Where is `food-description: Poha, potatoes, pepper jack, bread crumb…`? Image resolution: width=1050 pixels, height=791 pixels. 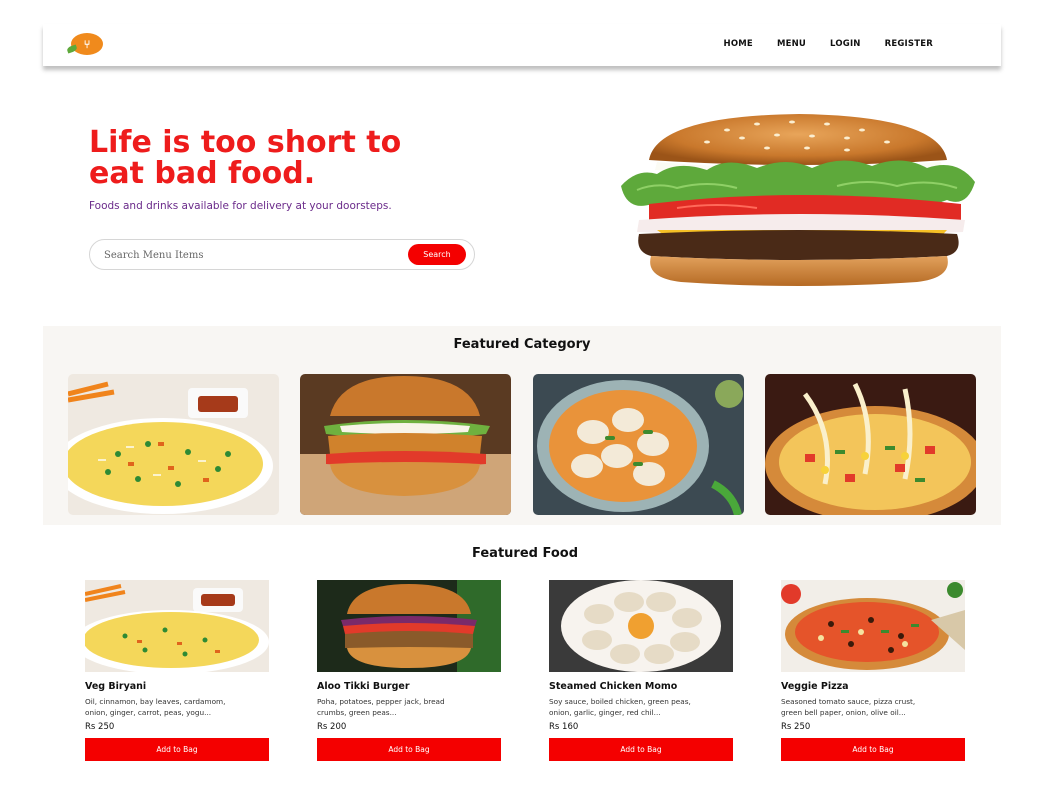
food-description: Poha, potatoes, pepper jack, bread crumb… is located at coordinates (409, 707).